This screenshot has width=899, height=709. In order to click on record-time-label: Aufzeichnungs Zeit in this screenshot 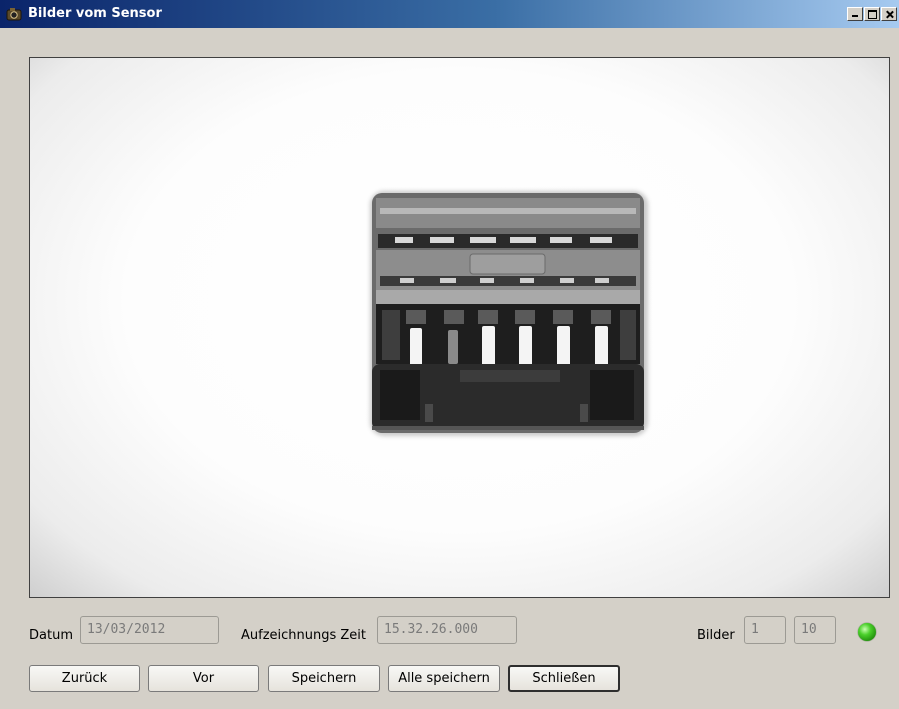, I will do `click(304, 635)`.